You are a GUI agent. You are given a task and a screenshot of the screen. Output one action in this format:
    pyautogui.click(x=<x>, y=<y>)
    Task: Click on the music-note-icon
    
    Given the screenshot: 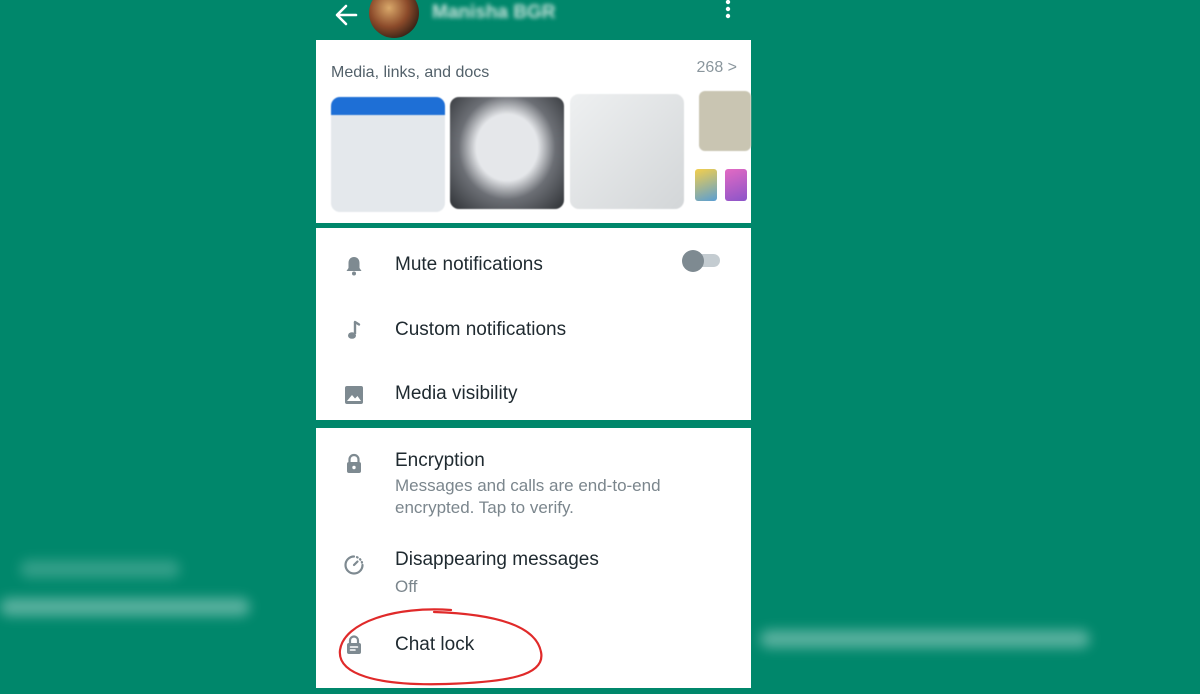 What is the action you would take?
    pyautogui.click(x=354, y=329)
    